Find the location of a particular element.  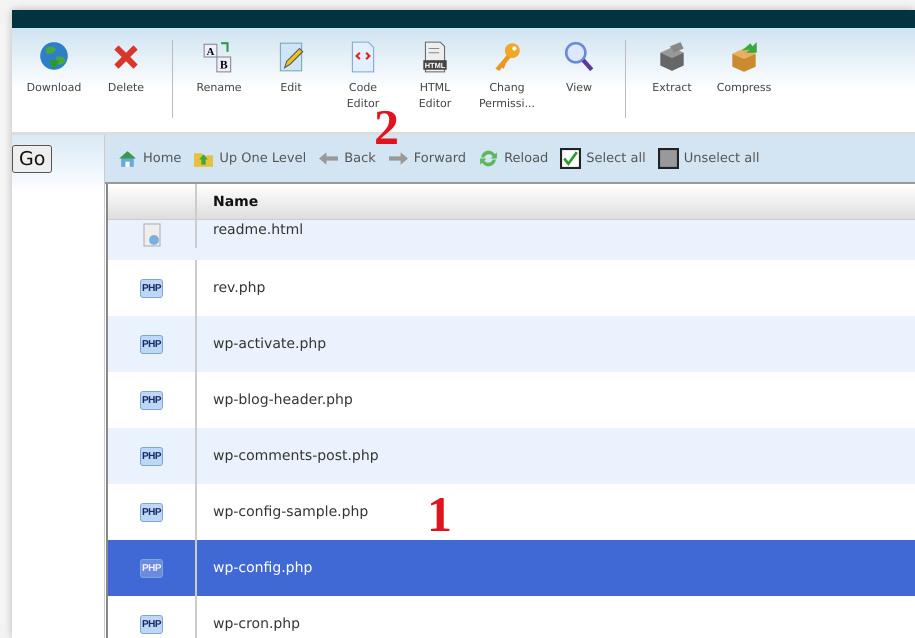

toolbar-button: Download is located at coordinates (54, 68).